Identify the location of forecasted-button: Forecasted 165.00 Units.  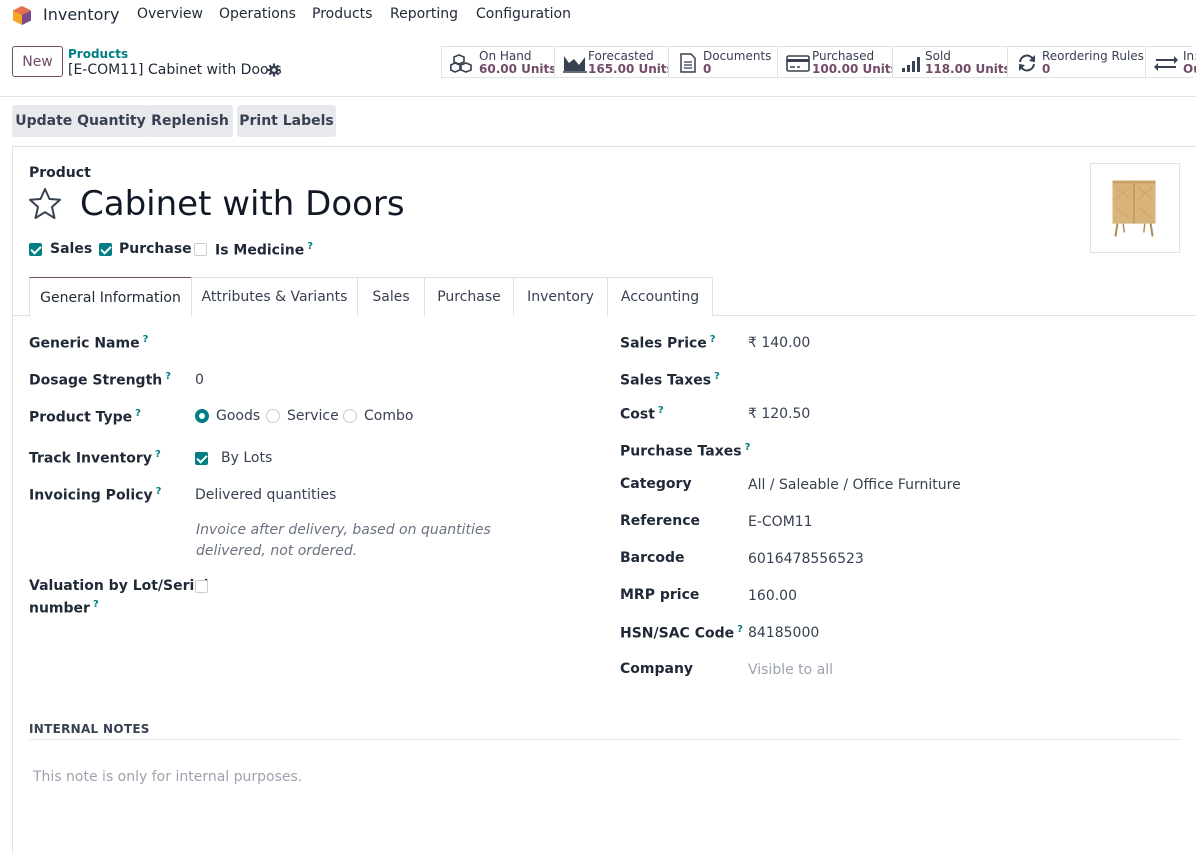
(614, 62).